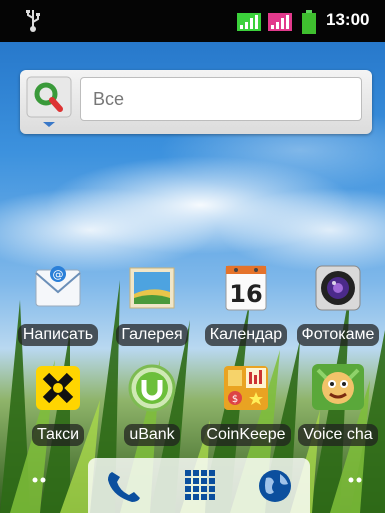  What do you see at coordinates (246, 335) in the screenshot?
I see `app-label: Календар` at bounding box center [246, 335].